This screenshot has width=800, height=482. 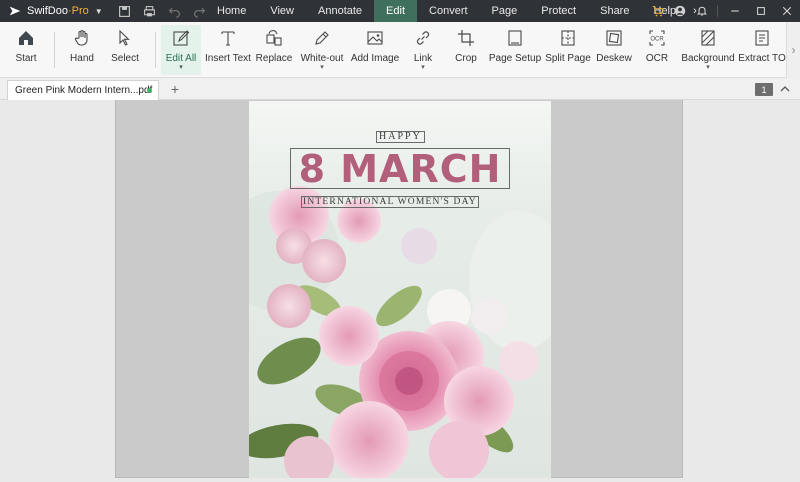 What do you see at coordinates (764, 89) in the screenshot?
I see `page-number-badge: 1` at bounding box center [764, 89].